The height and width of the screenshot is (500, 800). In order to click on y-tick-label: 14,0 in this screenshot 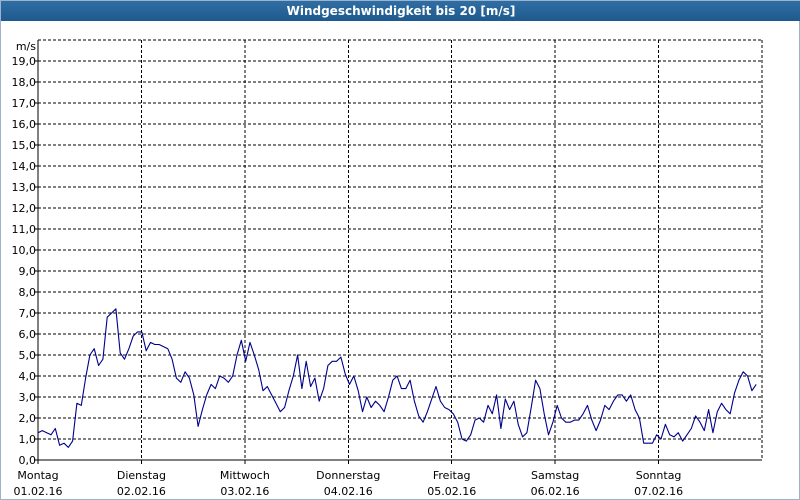, I will do `click(24, 166)`.